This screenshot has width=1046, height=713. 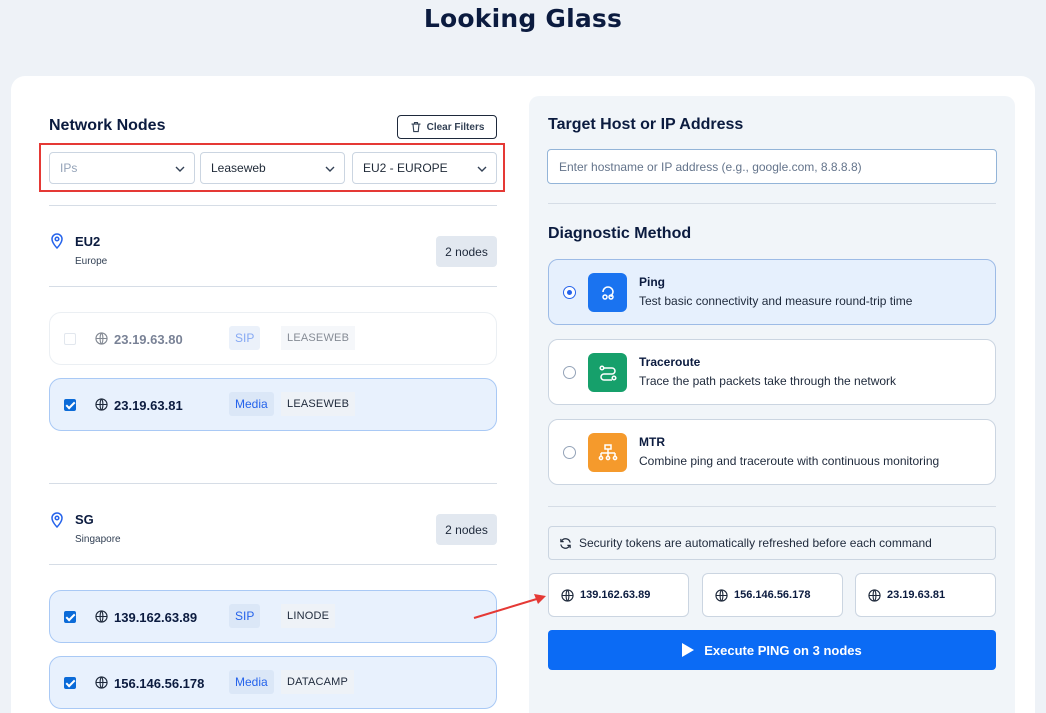 I want to click on clear-filters-button: Clear Filters, so click(x=447, y=127).